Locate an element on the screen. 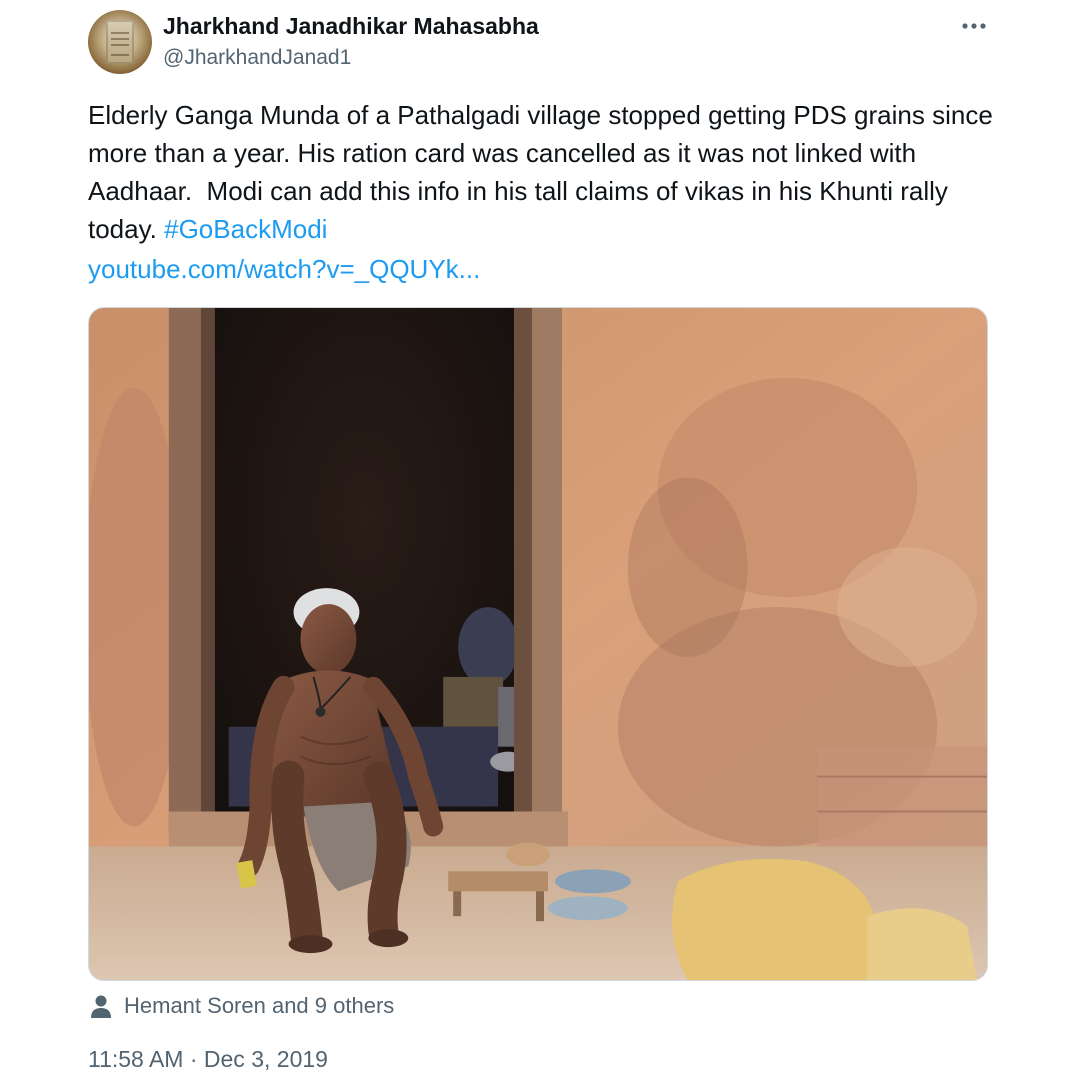  author-display-name: Jharkhand Janadhikar Mahasabha is located at coordinates (351, 26).